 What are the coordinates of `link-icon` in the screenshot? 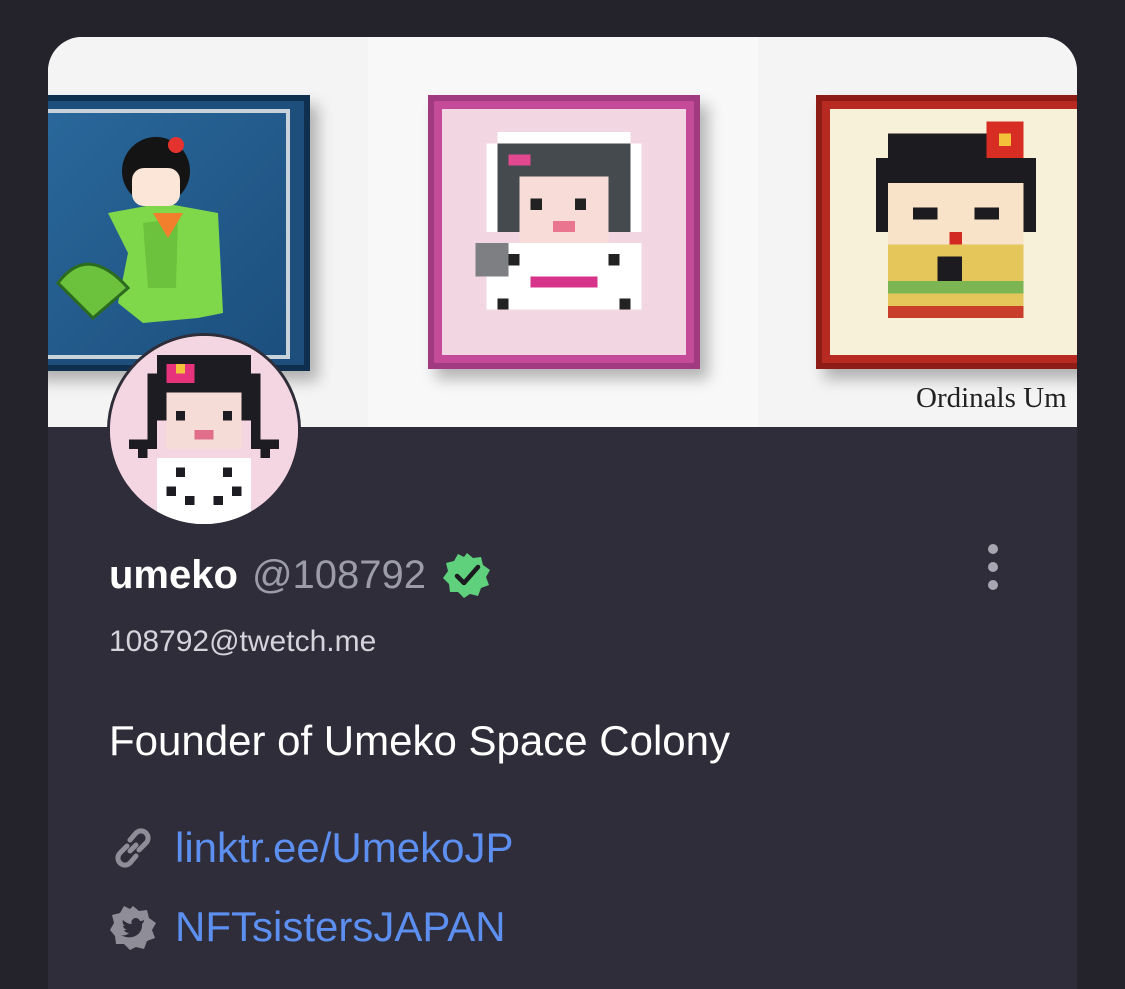 It's located at (133, 848).